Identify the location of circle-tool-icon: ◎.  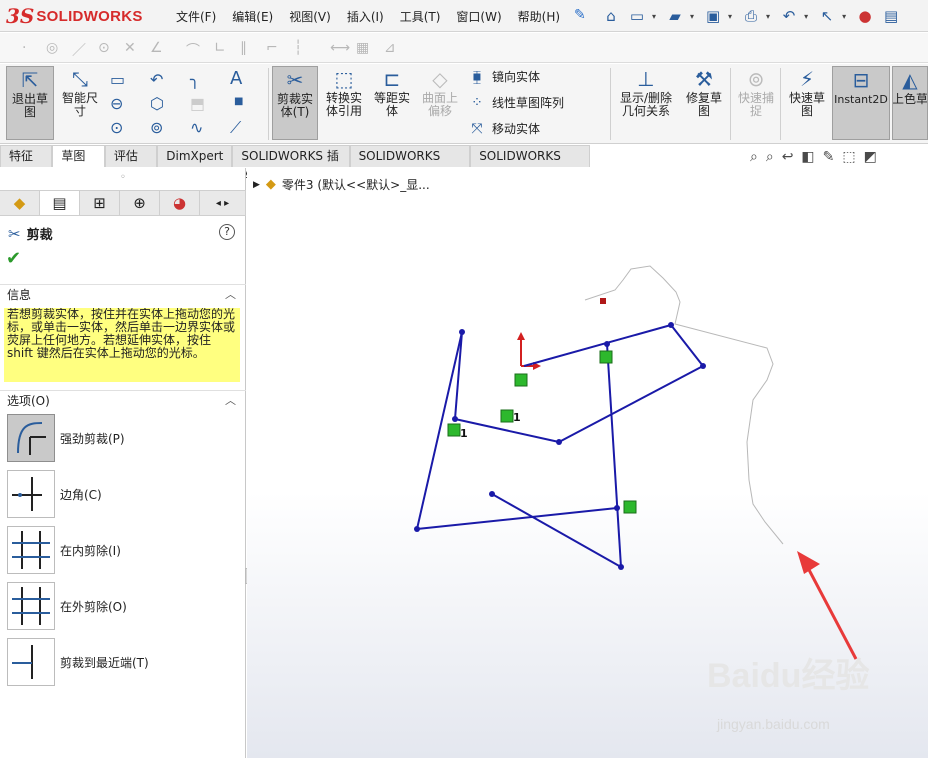
(52, 48).